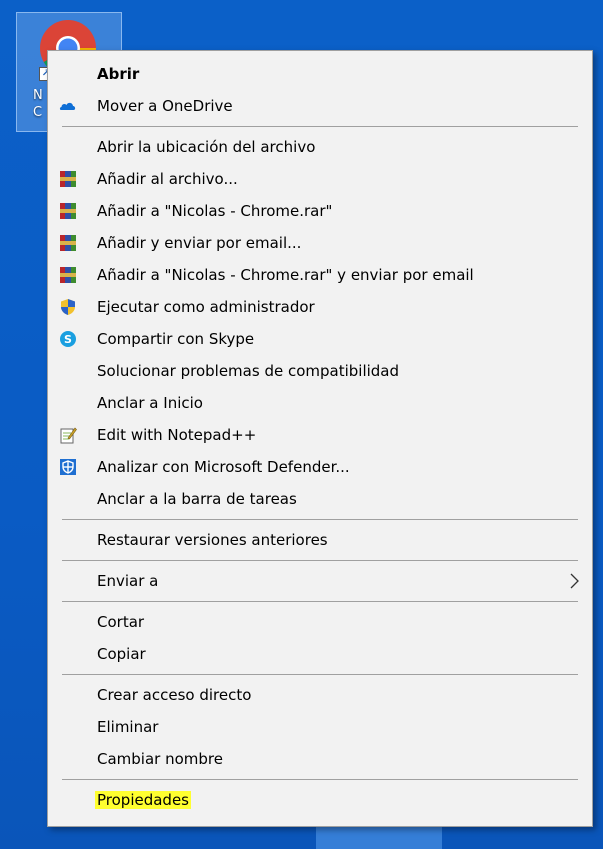 This screenshot has width=603, height=849. Describe the element at coordinates (320, 727) in the screenshot. I see `menu-item-eliminar: Eliminar` at that location.